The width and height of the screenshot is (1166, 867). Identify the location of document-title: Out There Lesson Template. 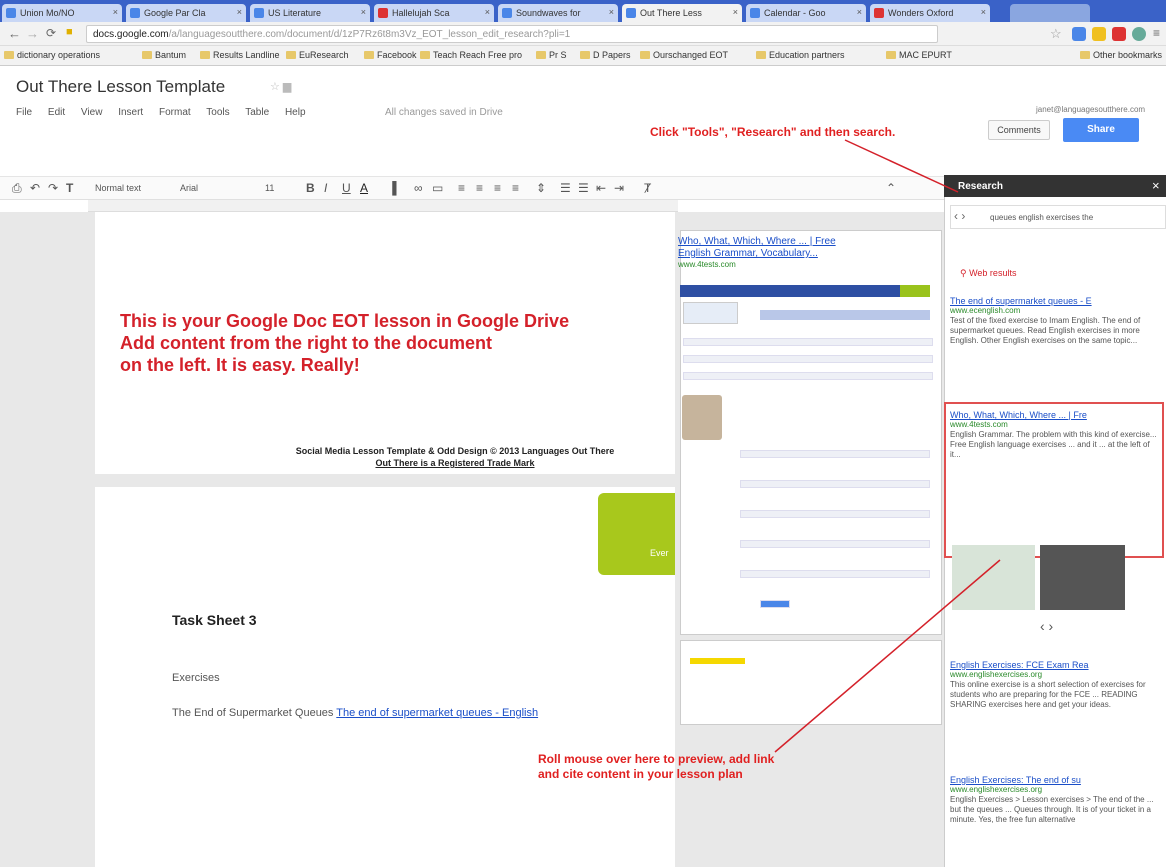
(120, 87).